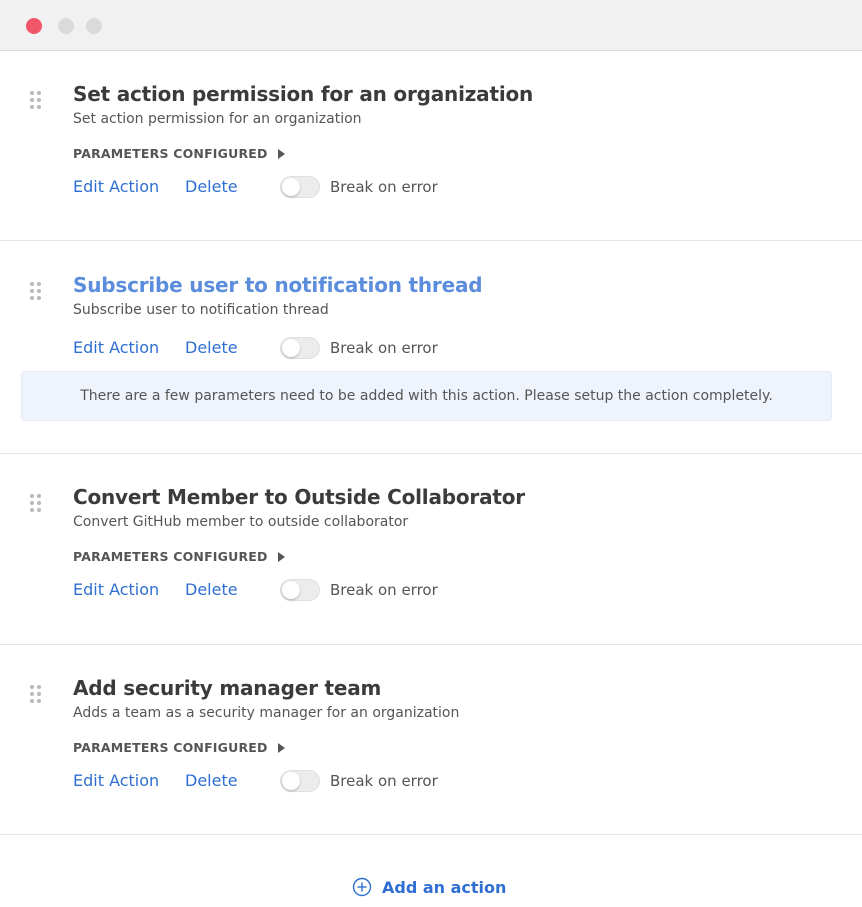 Image resolution: width=862 pixels, height=907 pixels. What do you see at coordinates (444, 887) in the screenshot?
I see `add-action-label: Add an action` at bounding box center [444, 887].